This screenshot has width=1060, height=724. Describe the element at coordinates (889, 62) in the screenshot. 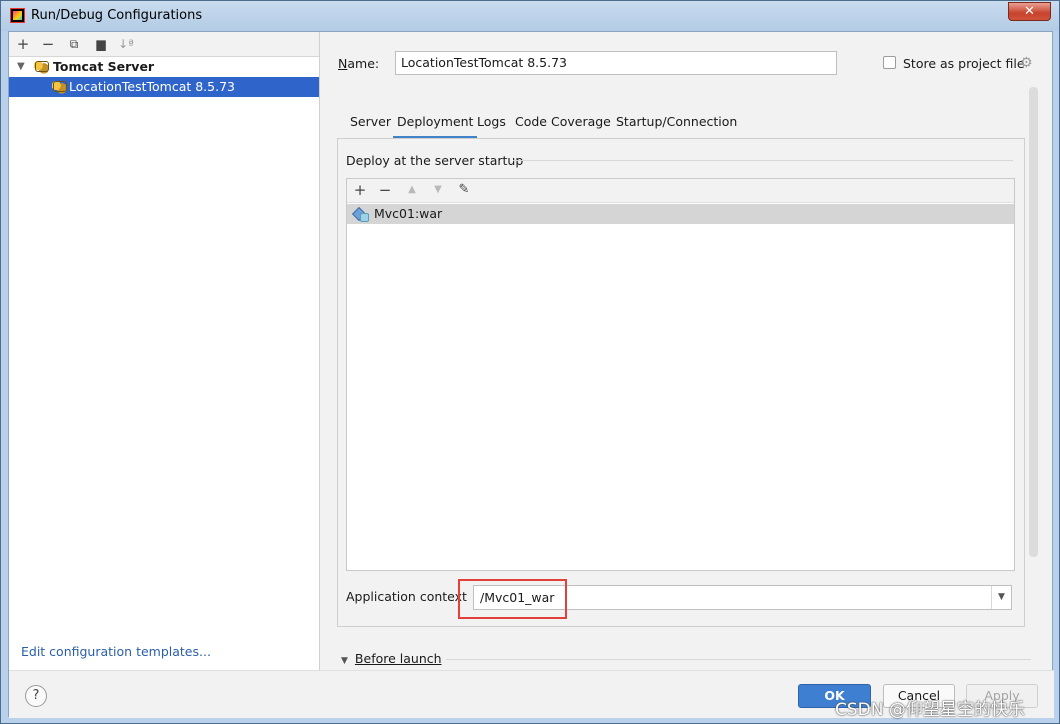

I see `store-as-project-file-checkbox` at that location.